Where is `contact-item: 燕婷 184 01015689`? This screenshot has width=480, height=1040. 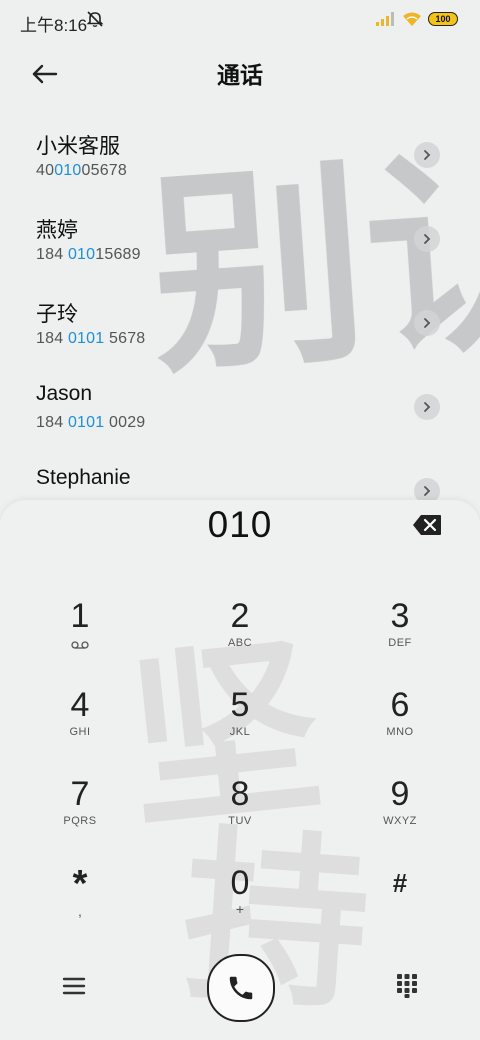 contact-item: 燕婷 184 01015689 is located at coordinates (240, 238).